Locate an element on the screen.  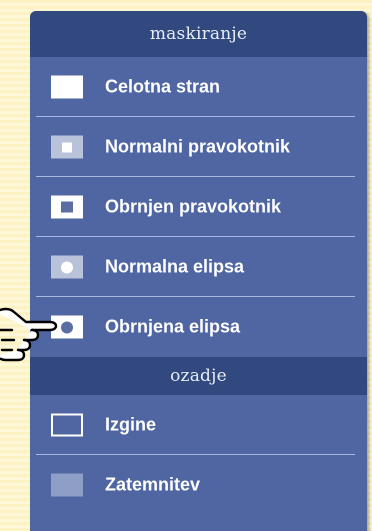
inverted-rectangle-icon is located at coordinates (67, 207).